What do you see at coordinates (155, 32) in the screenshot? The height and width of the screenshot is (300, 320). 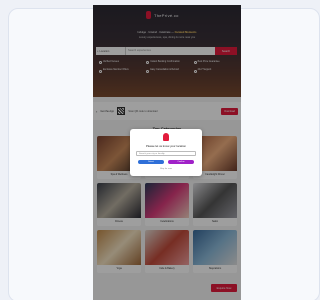 I see `tagline-text: Indulge · Unwind · Celebrate —` at bounding box center [155, 32].